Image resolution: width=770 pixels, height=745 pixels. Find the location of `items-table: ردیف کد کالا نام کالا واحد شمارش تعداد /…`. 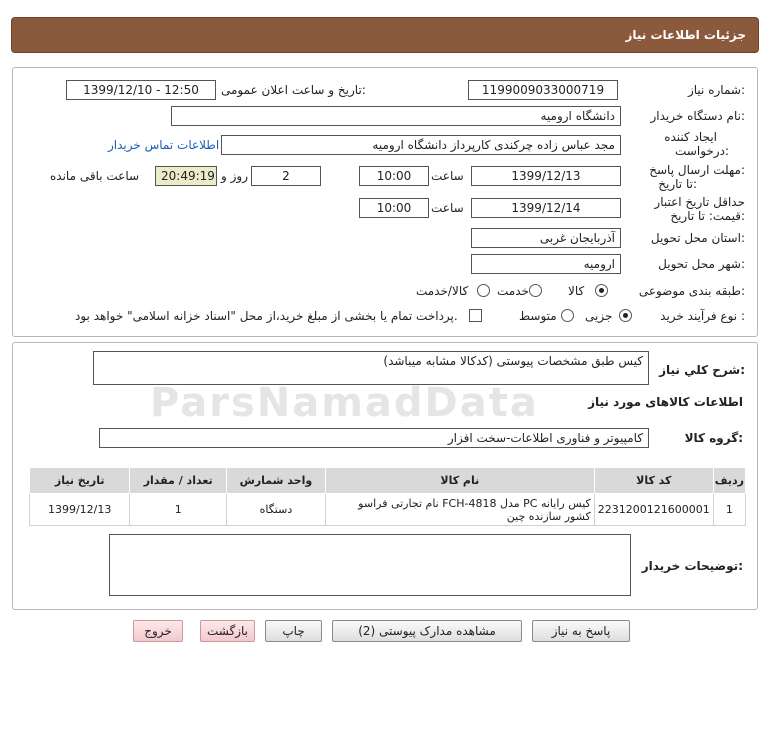

items-table: ردیف کد کالا نام کالا واحد شمارش تعداد /… is located at coordinates (387, 496).